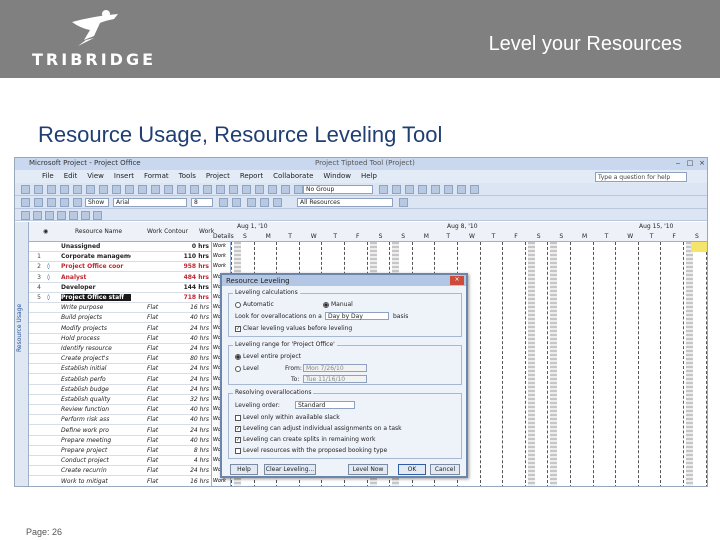  What do you see at coordinates (120, 278) in the screenshot?
I see `table-row: 3 ◊ Analyst 484 hrs` at bounding box center [120, 278].